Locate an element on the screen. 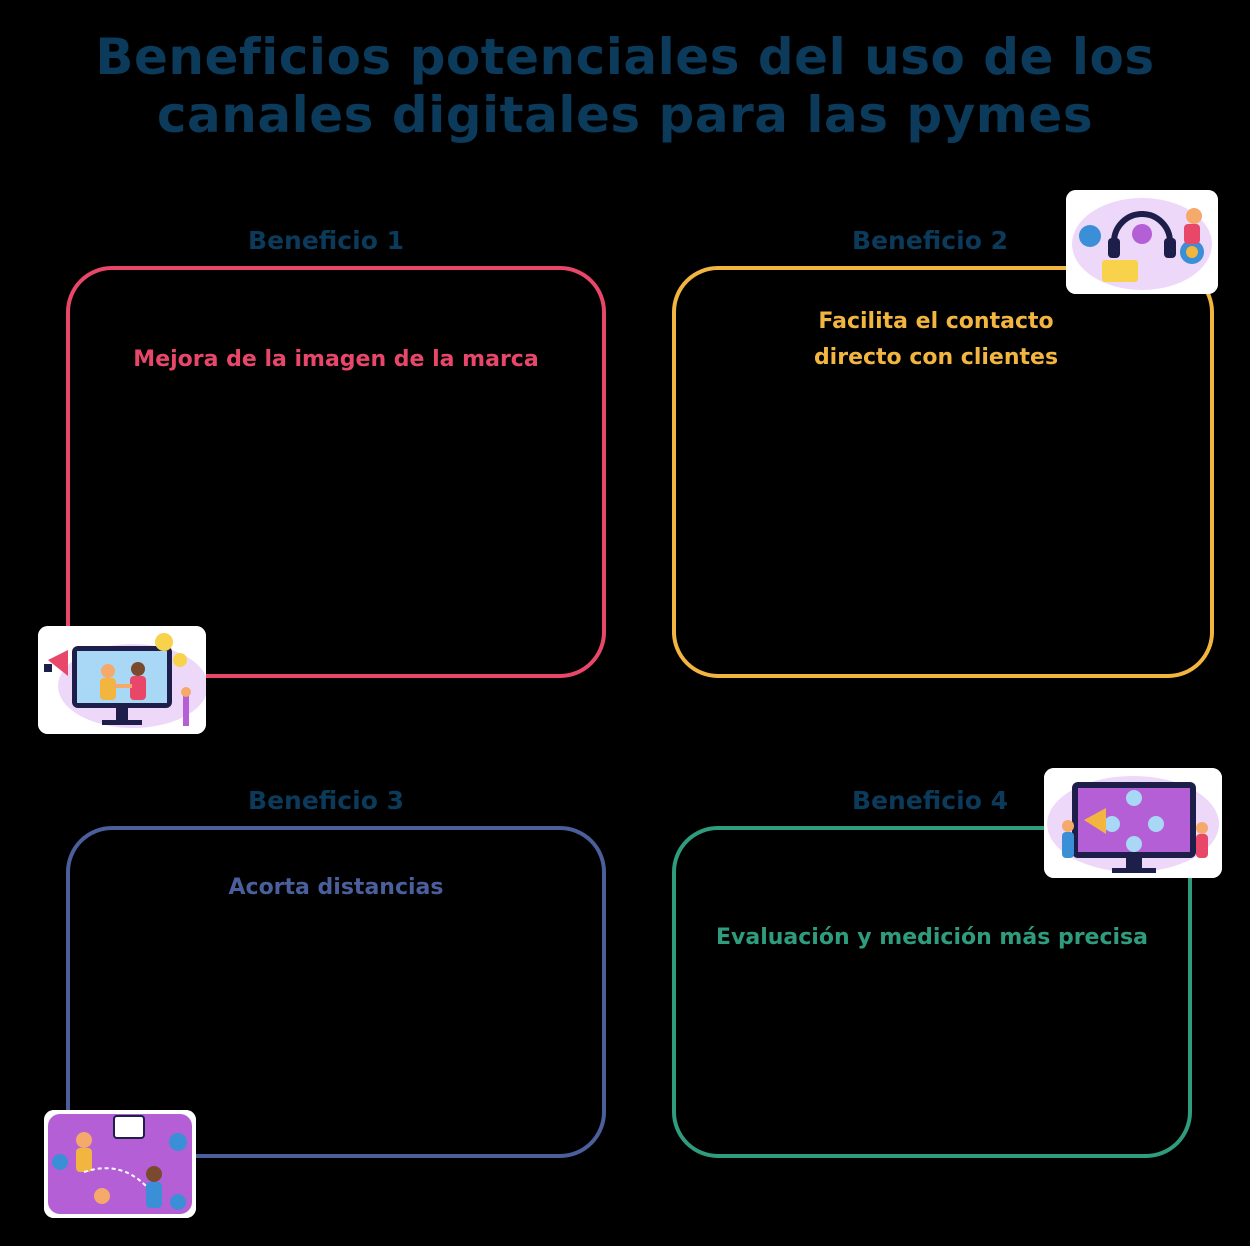 This screenshot has height=1246, width=1250. benefit-2-label: Beneficio 2 is located at coordinates (930, 240).